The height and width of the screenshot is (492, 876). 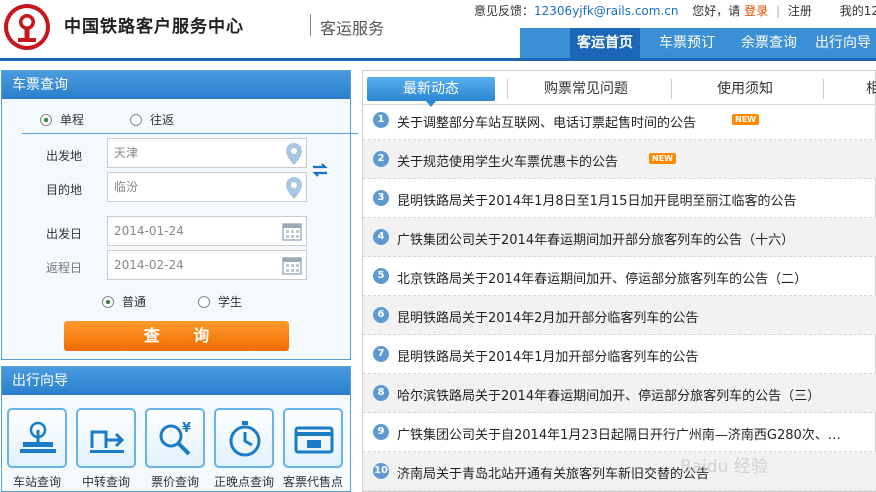 I want to click on from-label: 出发地, so click(x=64, y=156).